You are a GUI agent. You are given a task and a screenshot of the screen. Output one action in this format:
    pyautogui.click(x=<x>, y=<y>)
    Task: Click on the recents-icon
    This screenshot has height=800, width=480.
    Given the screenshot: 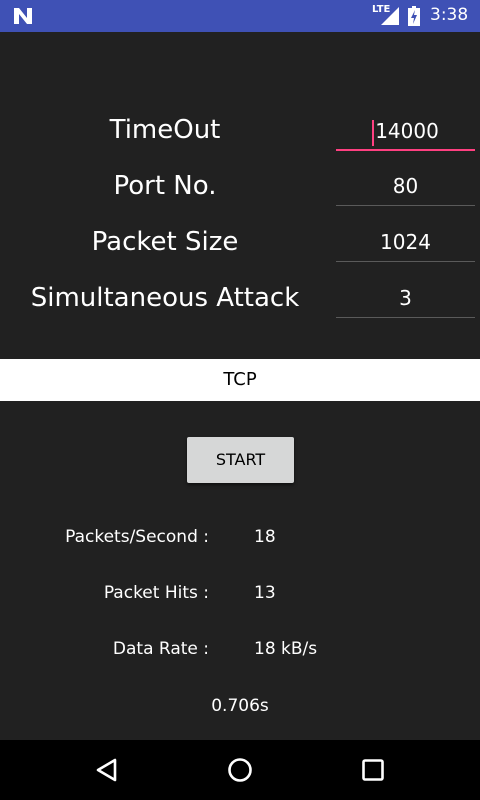 What is the action you would take?
    pyautogui.click(x=373, y=770)
    